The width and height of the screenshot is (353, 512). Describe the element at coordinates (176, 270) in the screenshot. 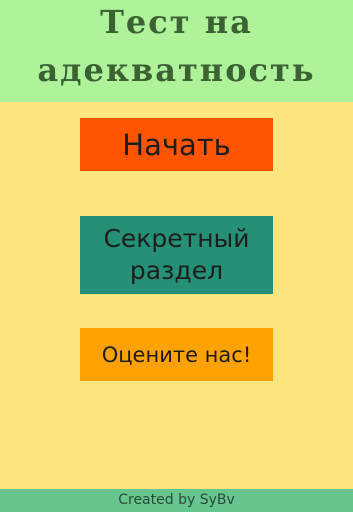

I see `secret-section-label-line2: раздел` at that location.